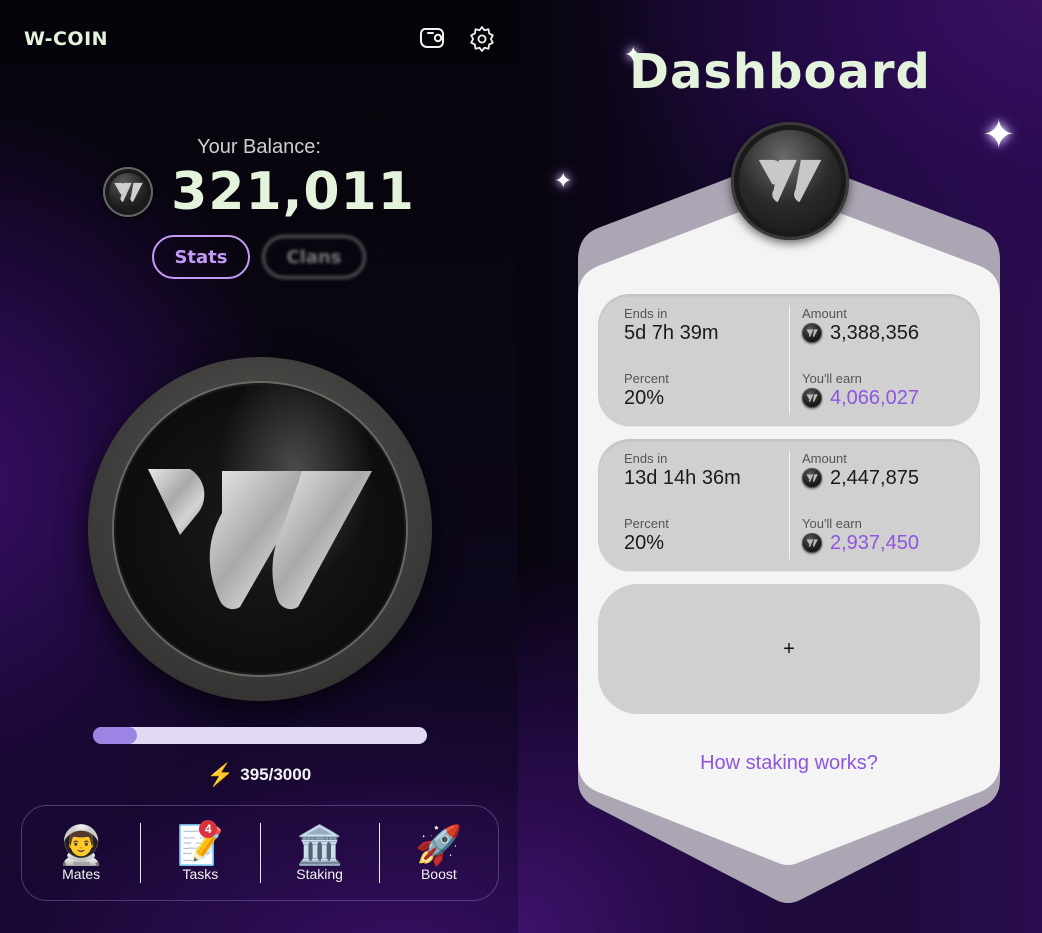  I want to click on lightning-icon: ⚡, so click(220, 774).